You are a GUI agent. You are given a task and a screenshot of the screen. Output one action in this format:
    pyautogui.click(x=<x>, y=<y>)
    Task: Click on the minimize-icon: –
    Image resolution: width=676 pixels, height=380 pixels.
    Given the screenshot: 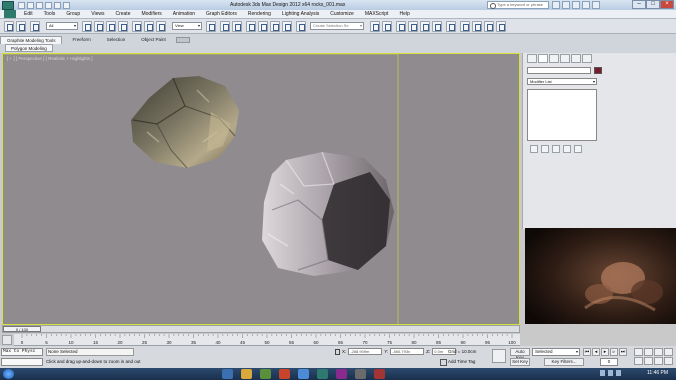 What is the action you would take?
    pyautogui.click(x=639, y=4)
    